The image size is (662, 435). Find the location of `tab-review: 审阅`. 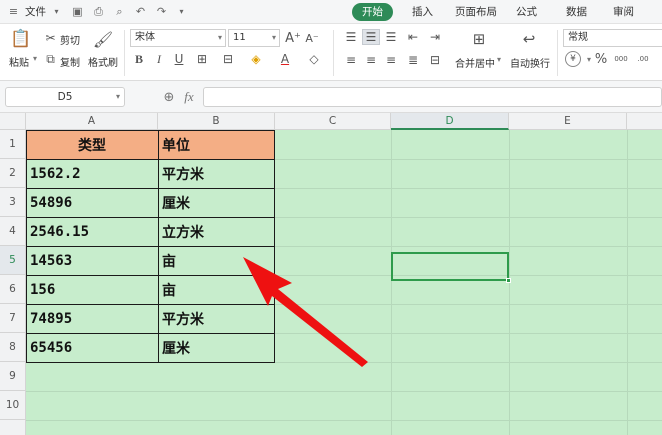

tab-review: 审阅 is located at coordinates (623, 12).